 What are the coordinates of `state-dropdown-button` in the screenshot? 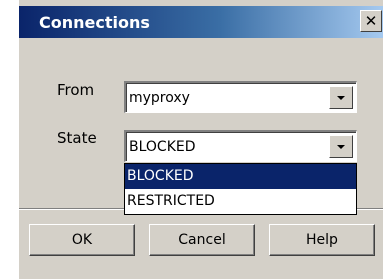 It's located at (341, 146).